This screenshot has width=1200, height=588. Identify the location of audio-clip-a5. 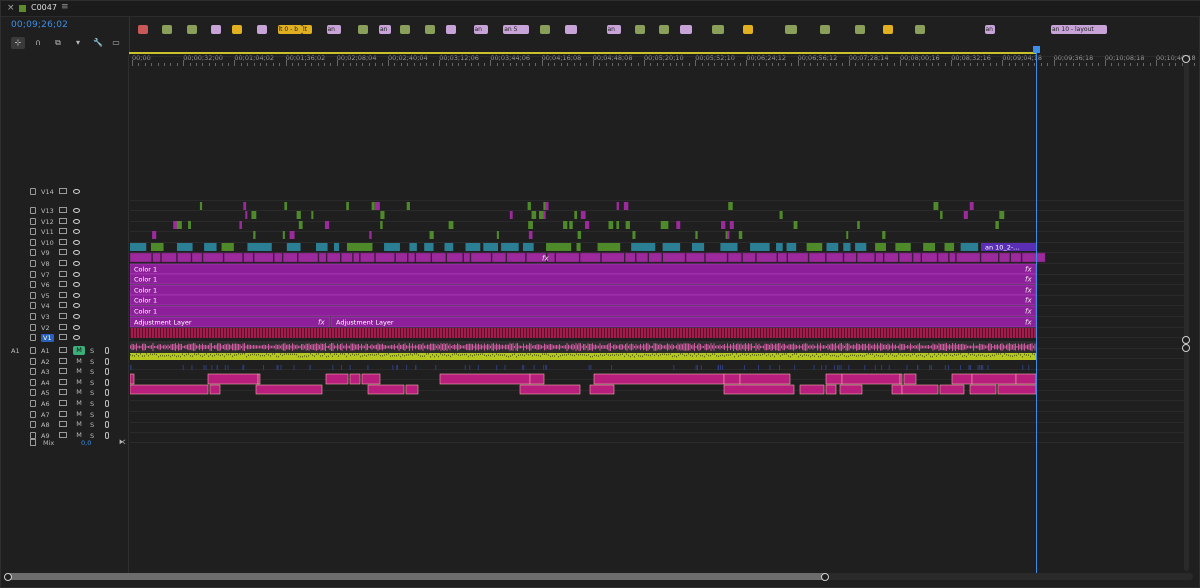
(920, 389).